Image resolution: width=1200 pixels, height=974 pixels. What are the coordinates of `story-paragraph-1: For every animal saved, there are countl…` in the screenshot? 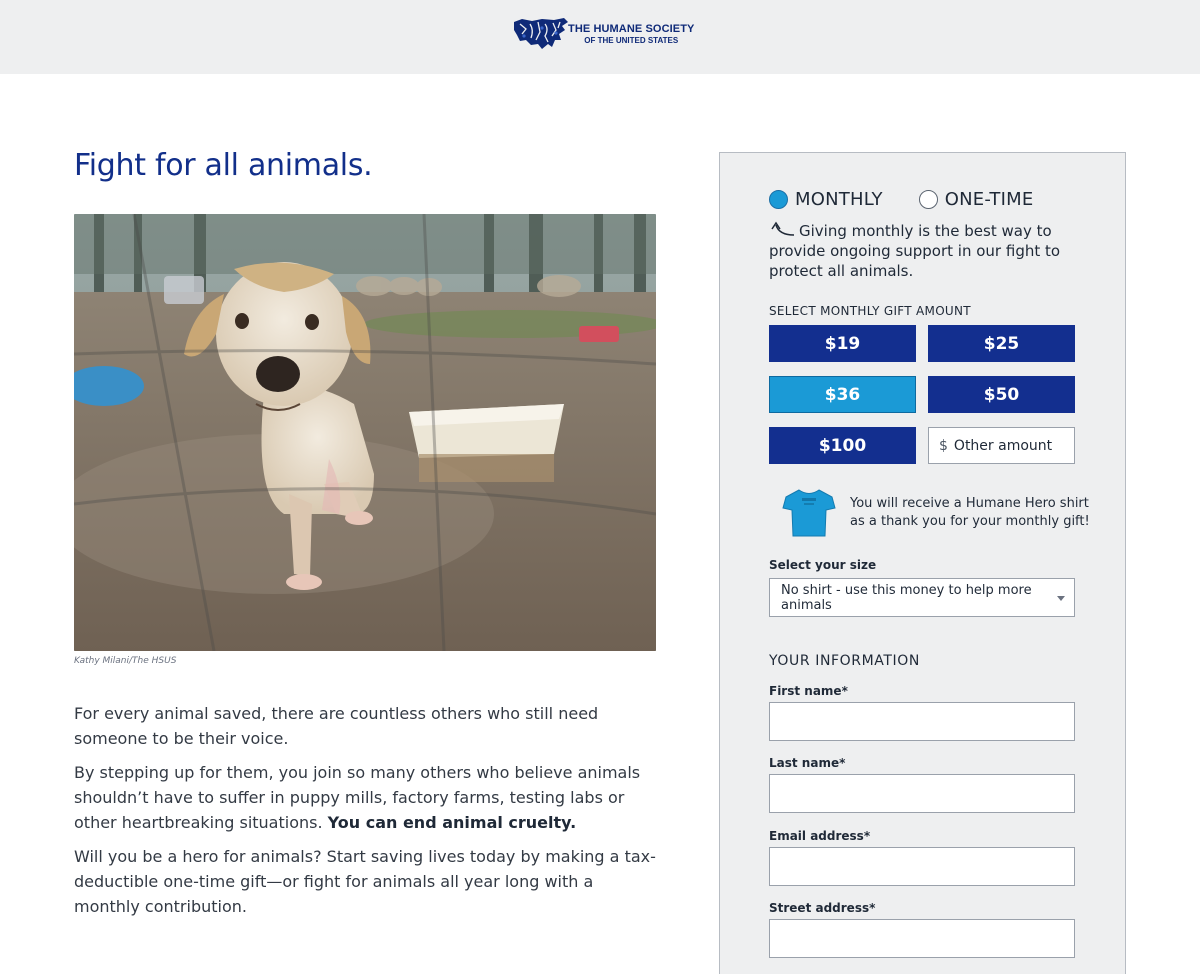 It's located at (336, 726).